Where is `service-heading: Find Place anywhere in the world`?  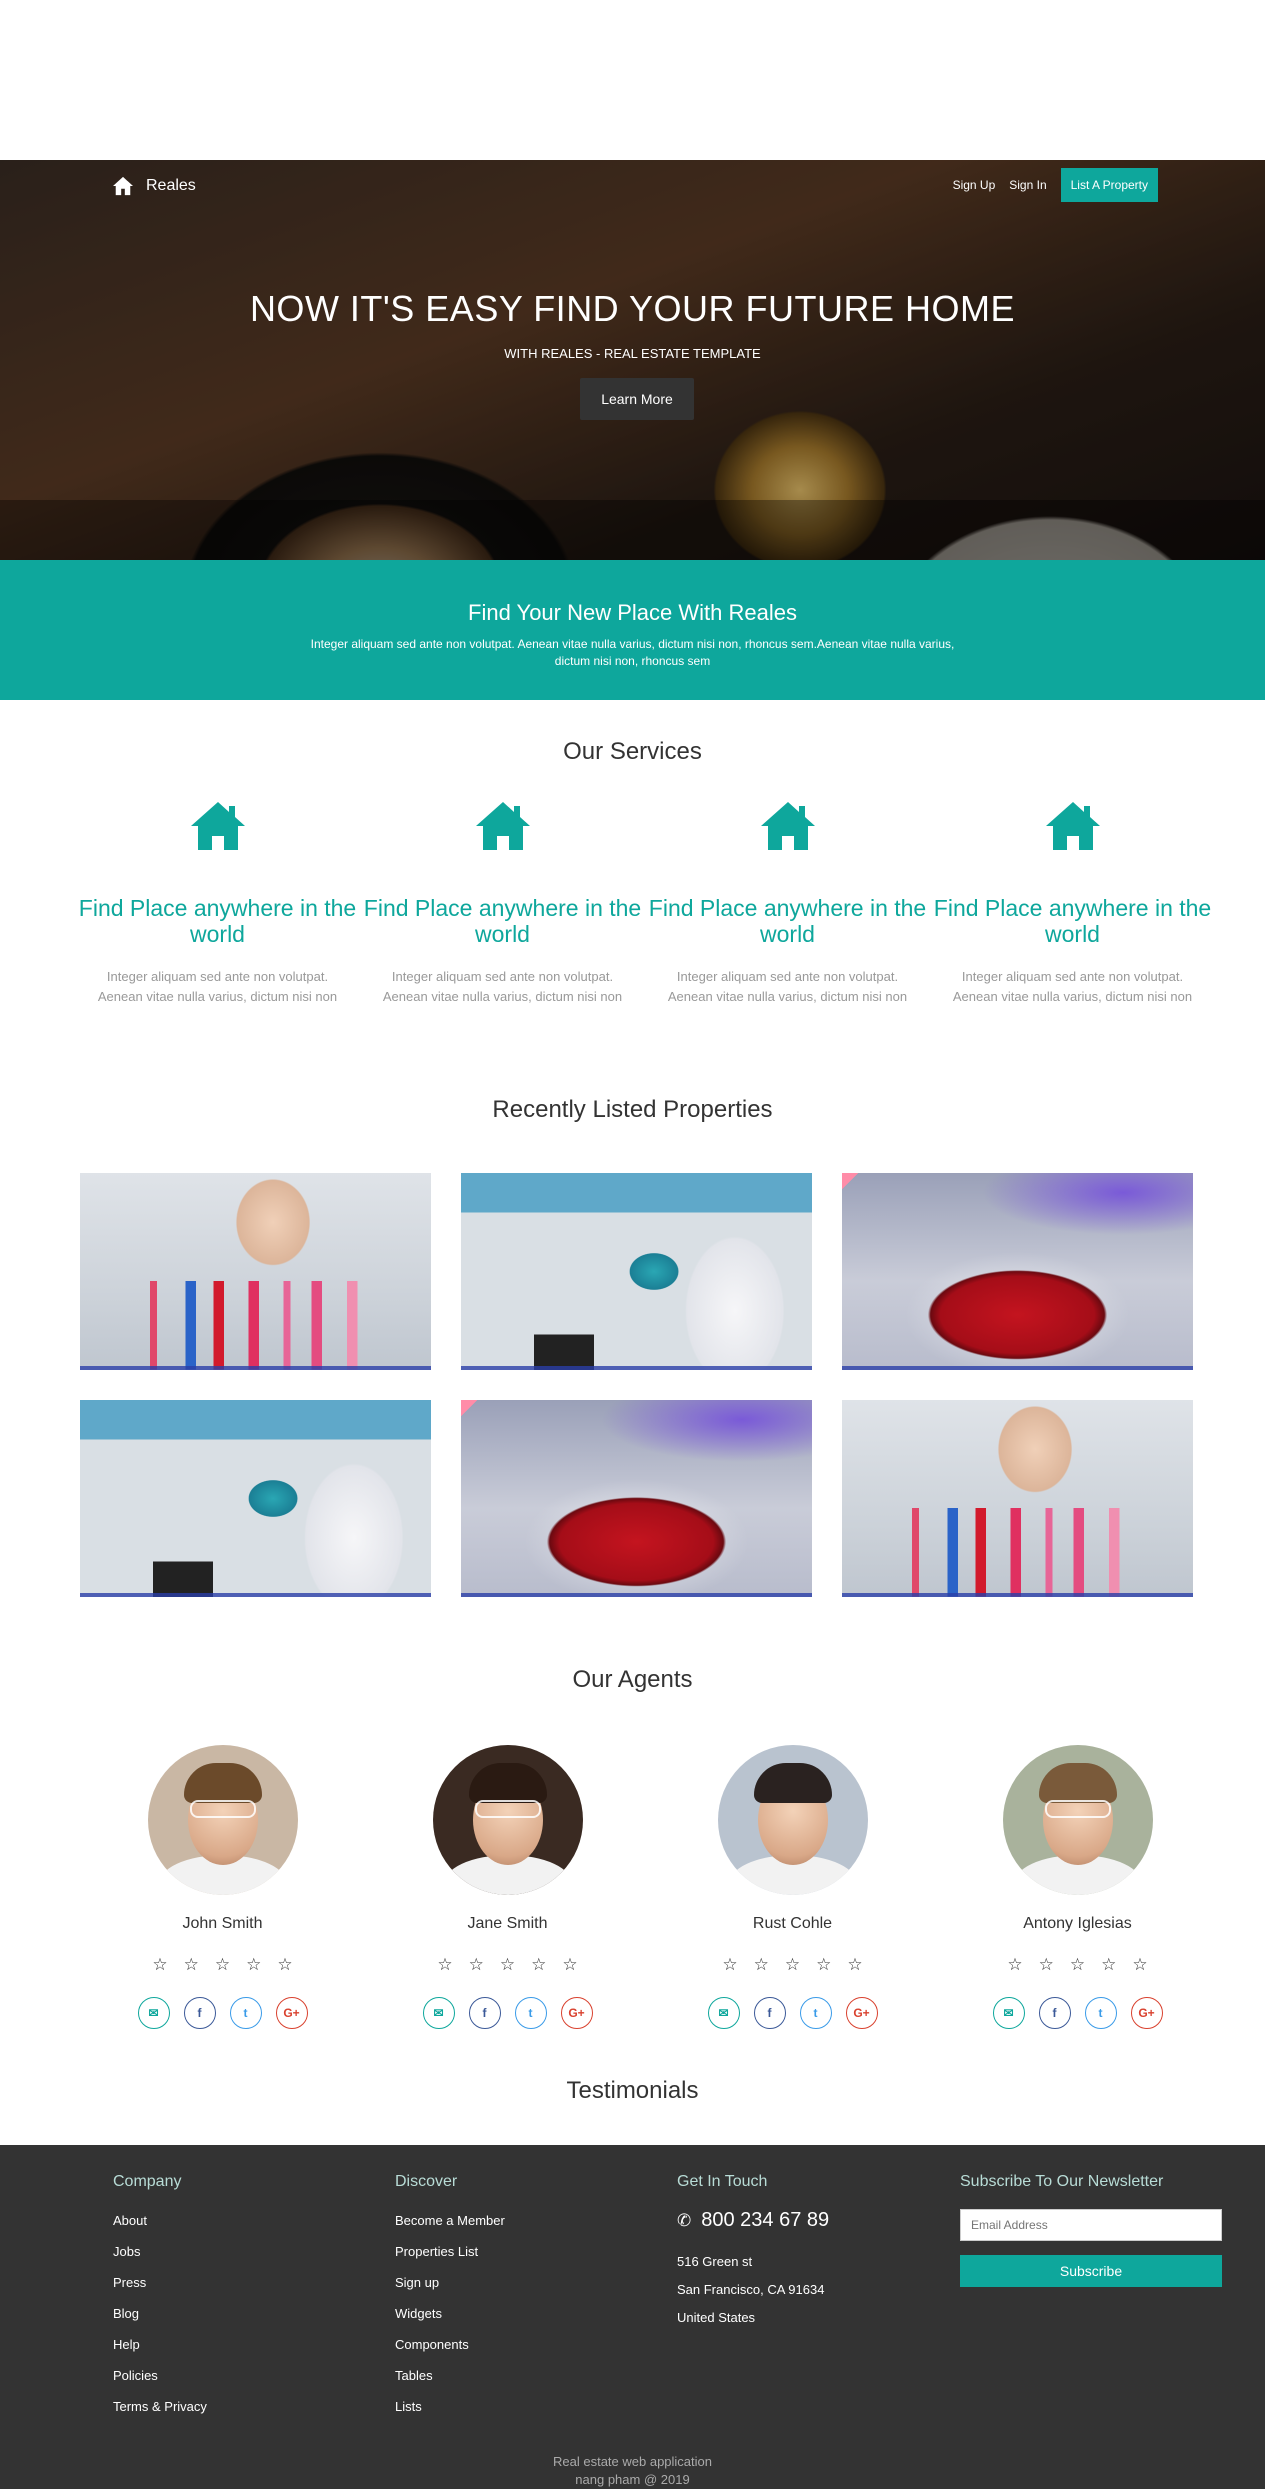
service-heading: Find Place anywhere in the world is located at coordinates (217, 921).